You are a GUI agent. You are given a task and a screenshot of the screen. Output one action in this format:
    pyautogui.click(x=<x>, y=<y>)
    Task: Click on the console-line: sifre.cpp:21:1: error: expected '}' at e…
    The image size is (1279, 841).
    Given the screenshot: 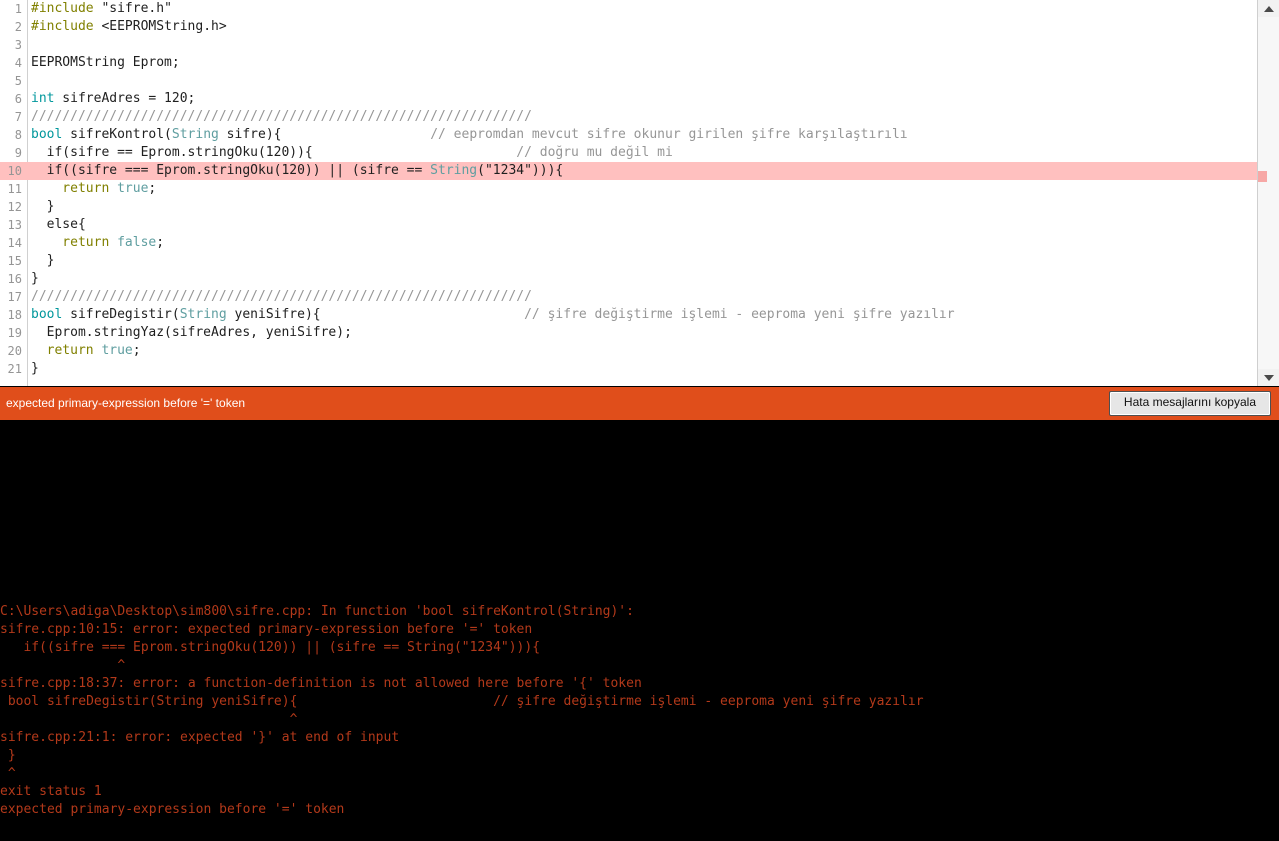 What is the action you would take?
    pyautogui.click(x=200, y=737)
    